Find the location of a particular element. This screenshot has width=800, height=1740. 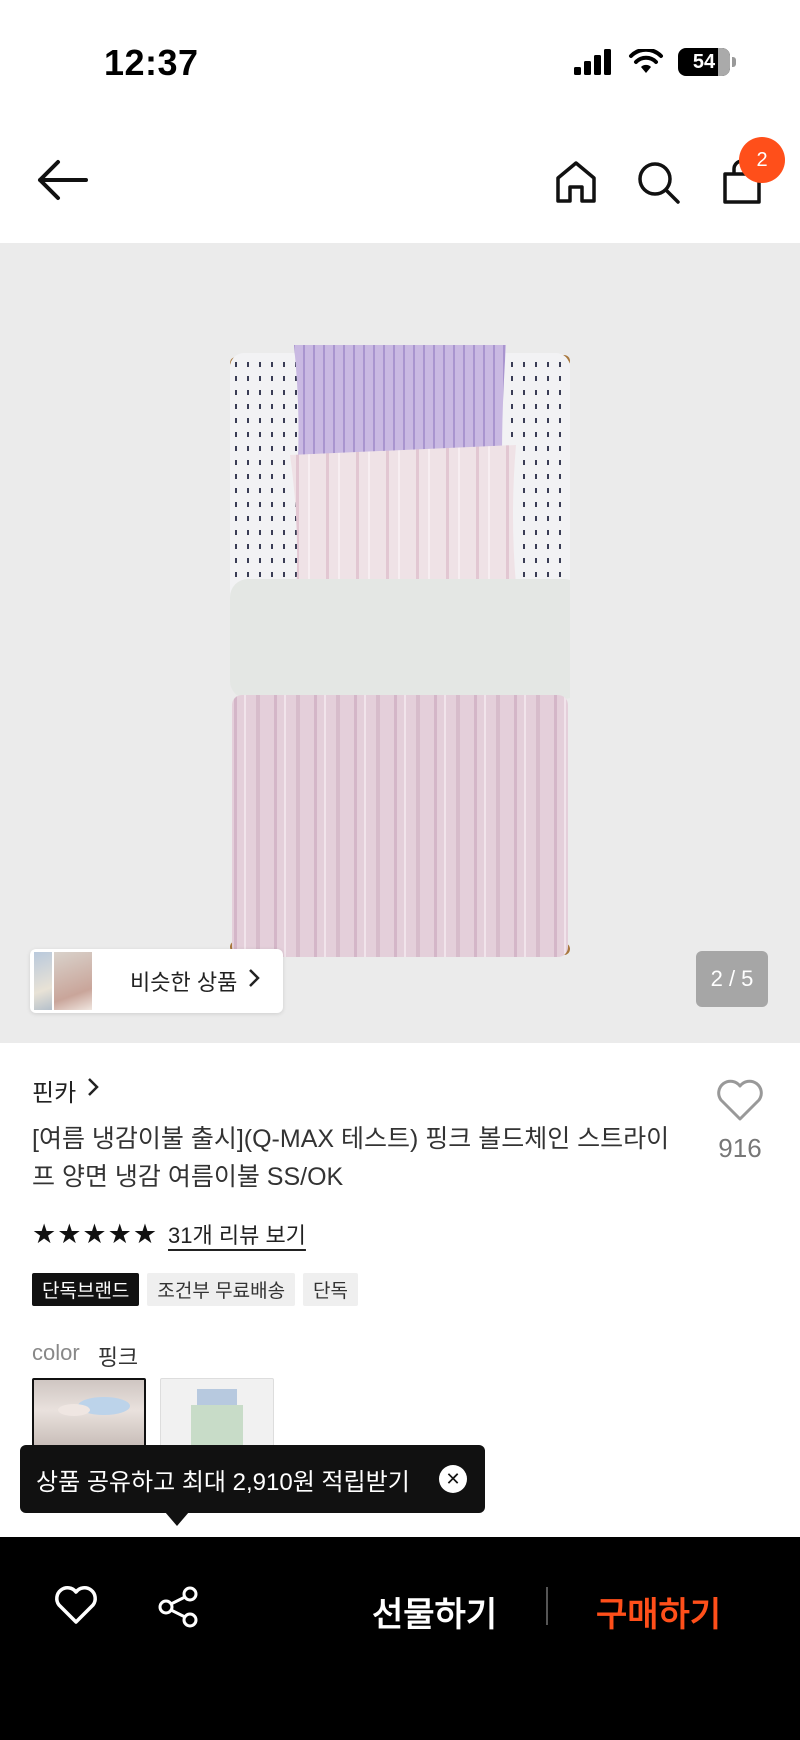

buy-button: 구매하기 is located at coordinates (658, 1611).